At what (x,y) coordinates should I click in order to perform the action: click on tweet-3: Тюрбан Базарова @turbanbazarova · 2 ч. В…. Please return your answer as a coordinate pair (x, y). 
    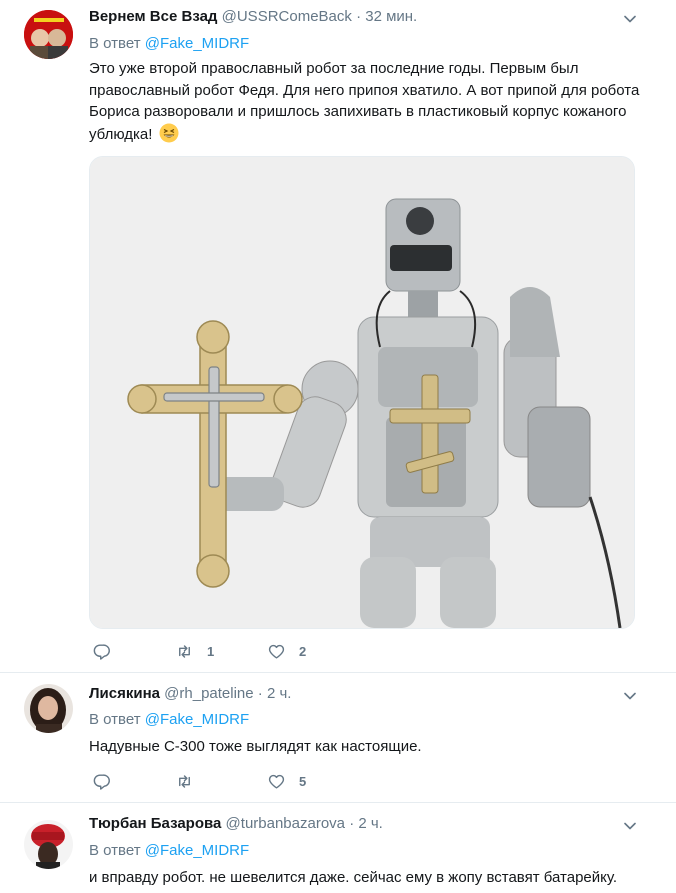
    Looking at the image, I should click on (338, 847).